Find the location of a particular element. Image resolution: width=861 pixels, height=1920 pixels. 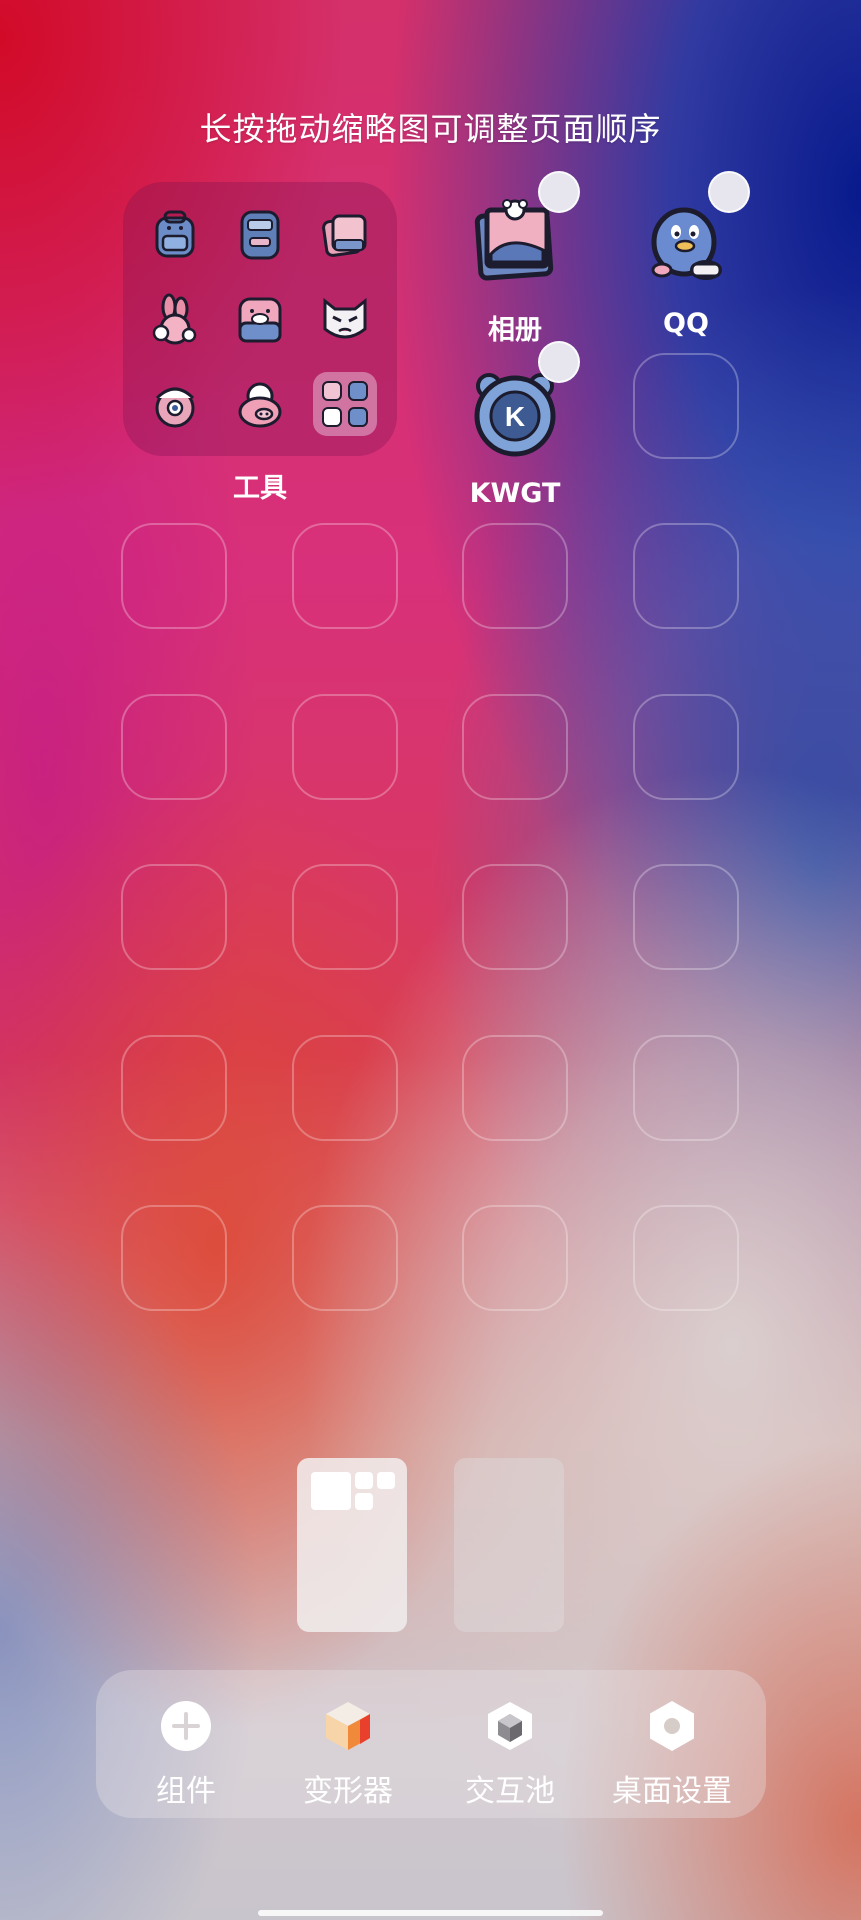

books-icon is located at coordinates (345, 234).